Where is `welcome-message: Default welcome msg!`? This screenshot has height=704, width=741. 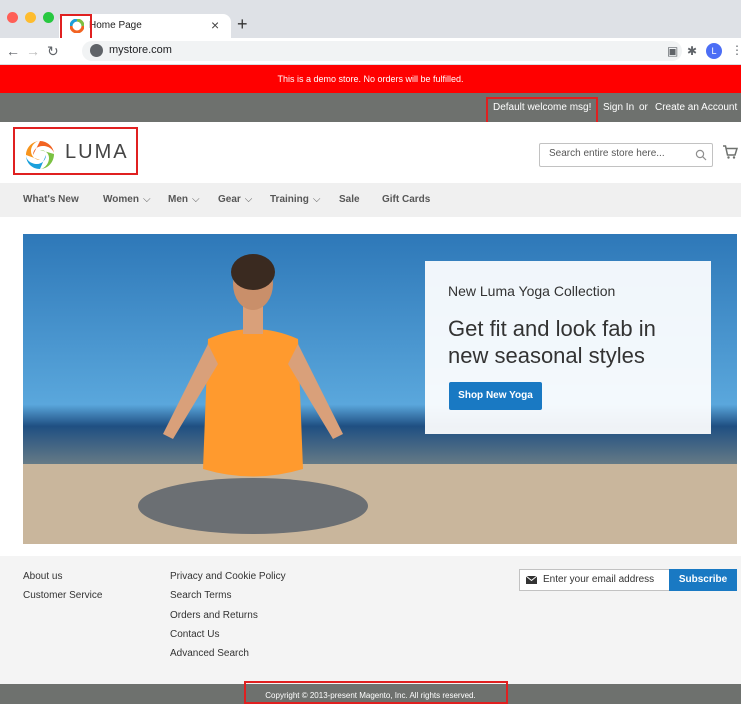
welcome-message: Default welcome msg! is located at coordinates (542, 107).